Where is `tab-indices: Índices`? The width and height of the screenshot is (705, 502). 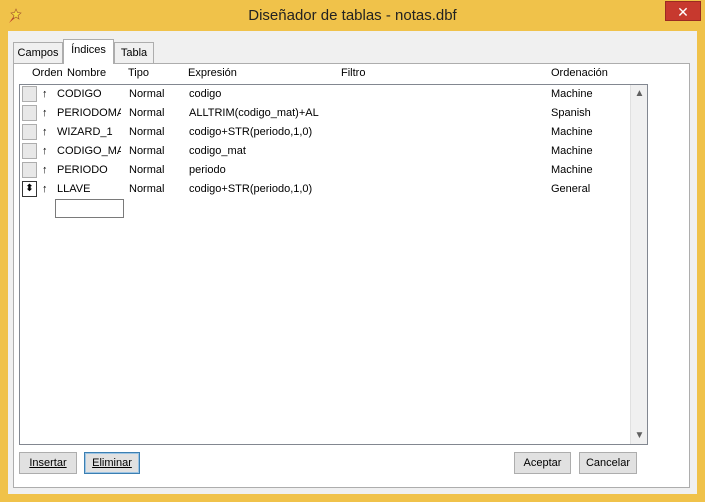 tab-indices: Índices is located at coordinates (88, 51).